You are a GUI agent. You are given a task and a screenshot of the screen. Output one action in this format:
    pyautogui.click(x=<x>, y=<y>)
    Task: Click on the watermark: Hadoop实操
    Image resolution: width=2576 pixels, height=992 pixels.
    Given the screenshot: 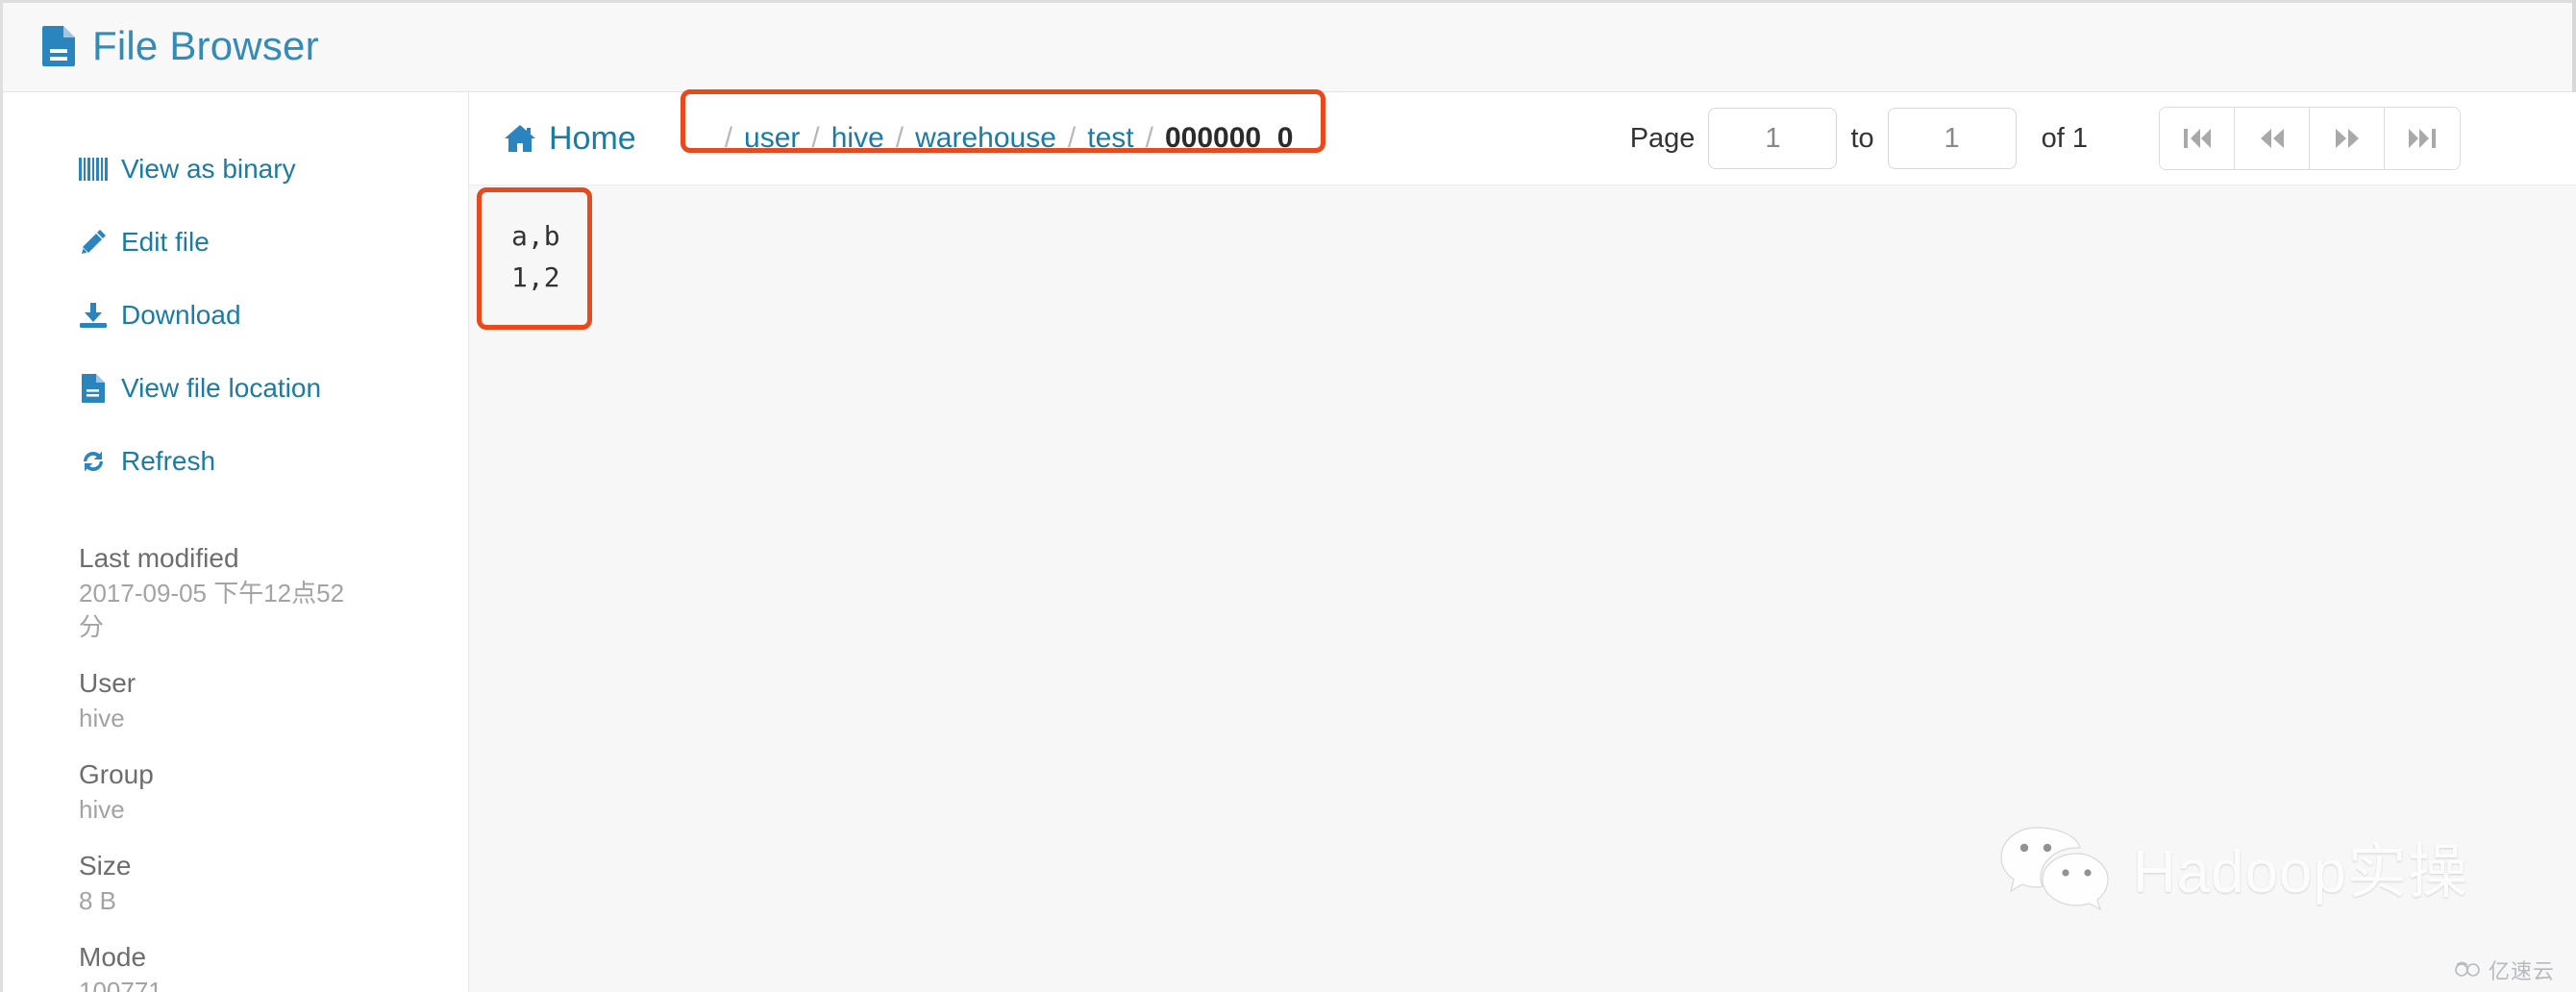 What is the action you would take?
    pyautogui.click(x=2233, y=872)
    